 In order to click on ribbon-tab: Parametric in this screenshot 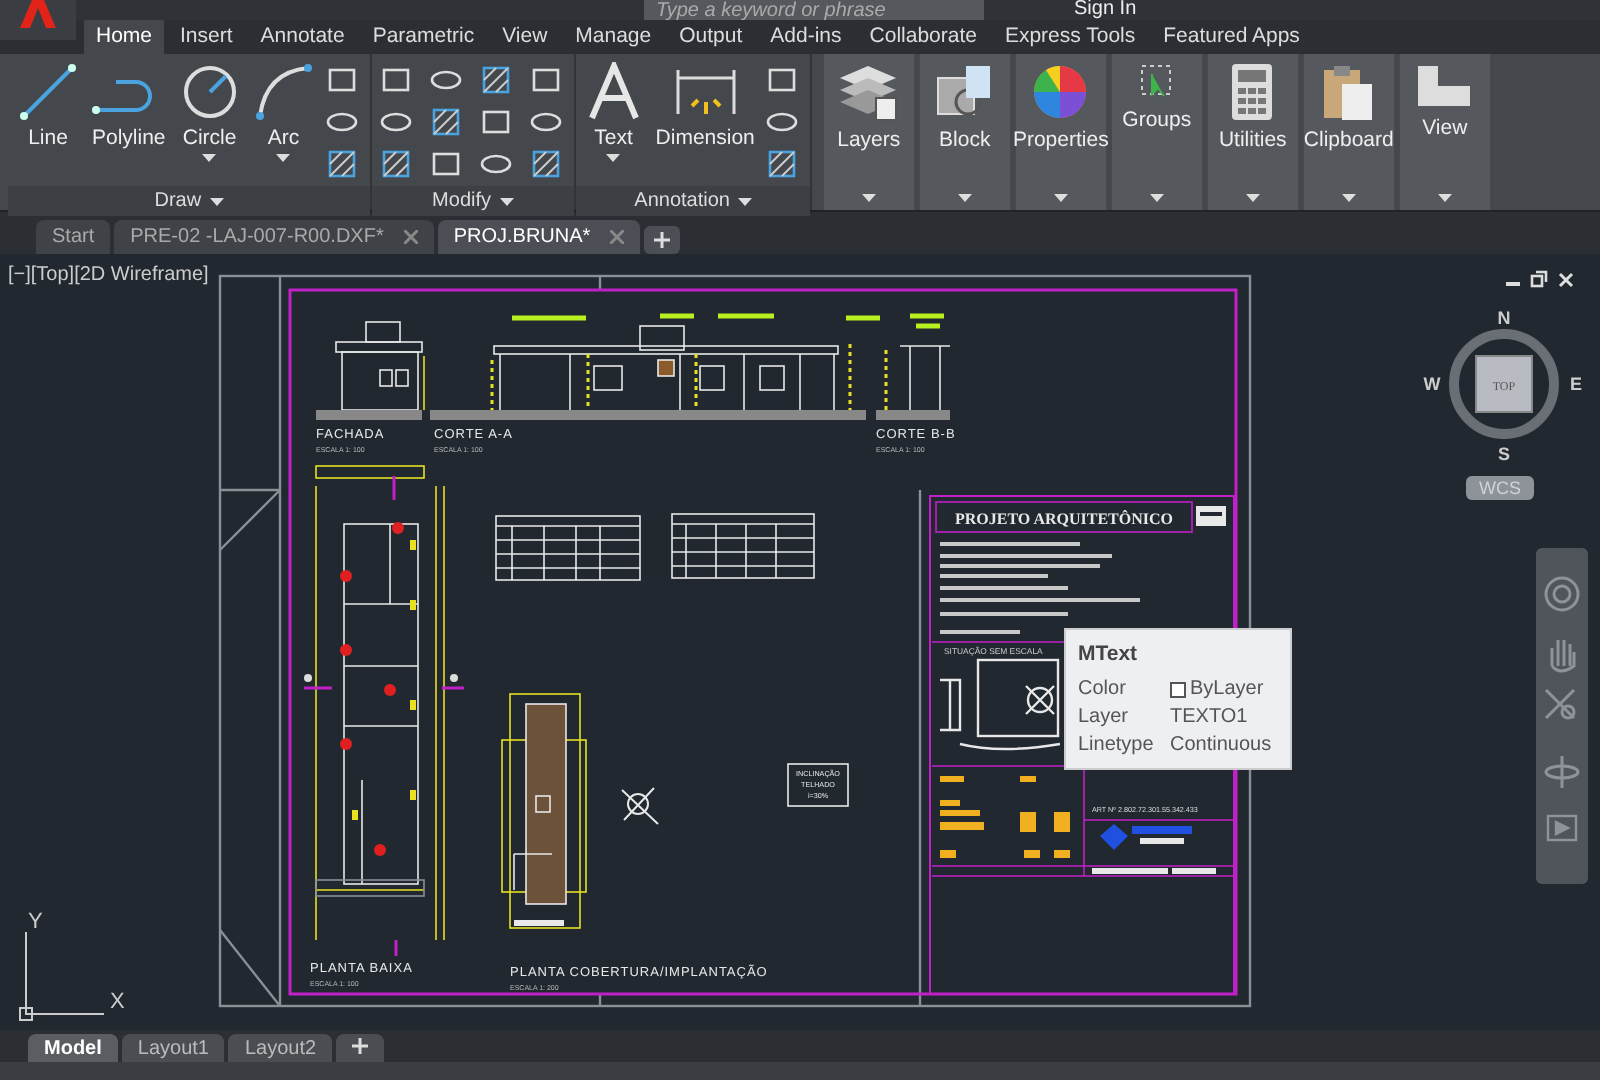, I will do `click(423, 37)`.